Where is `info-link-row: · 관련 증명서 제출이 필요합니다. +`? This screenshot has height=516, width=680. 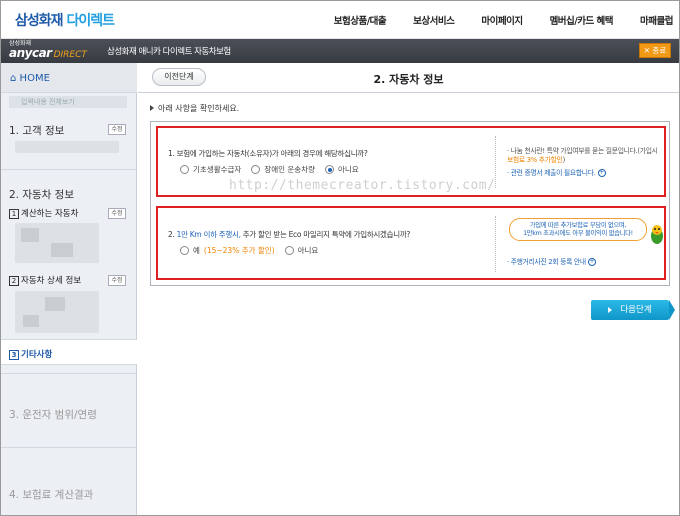
info-link-row: · 관련 증명서 제출이 필요합니다. + is located at coordinates (586, 173).